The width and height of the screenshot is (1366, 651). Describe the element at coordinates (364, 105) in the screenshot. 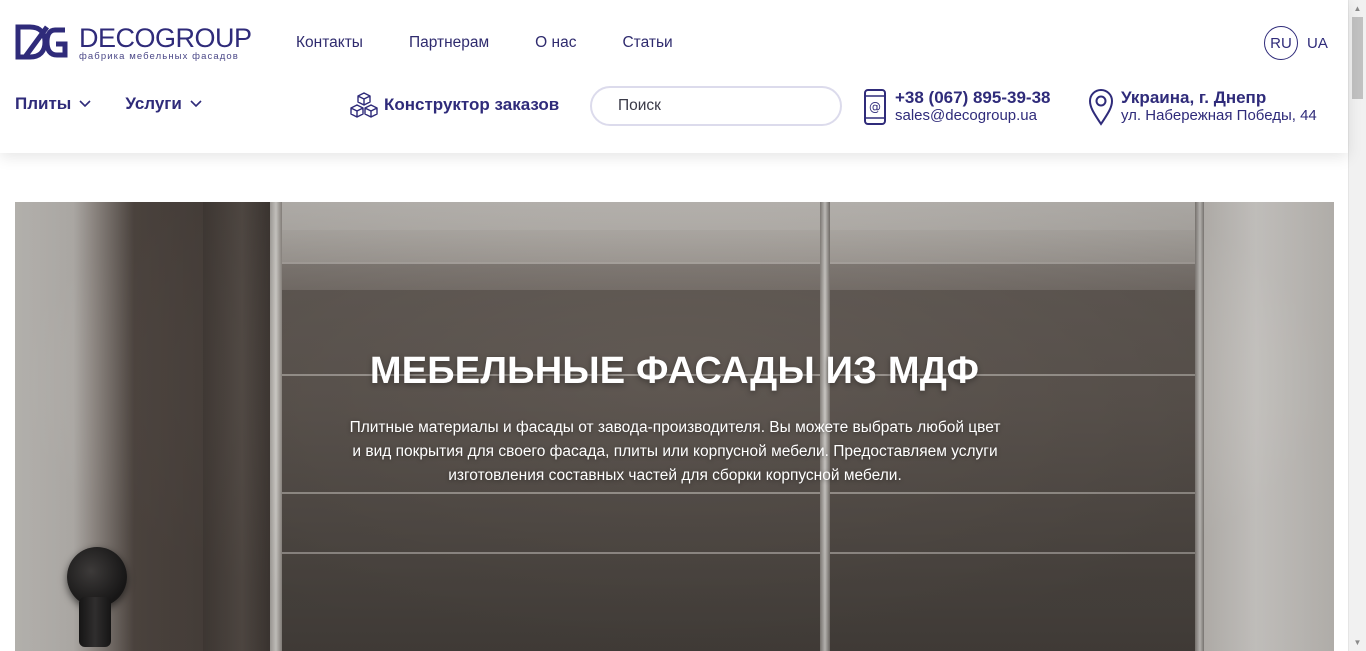

I see `cubes-icon` at that location.